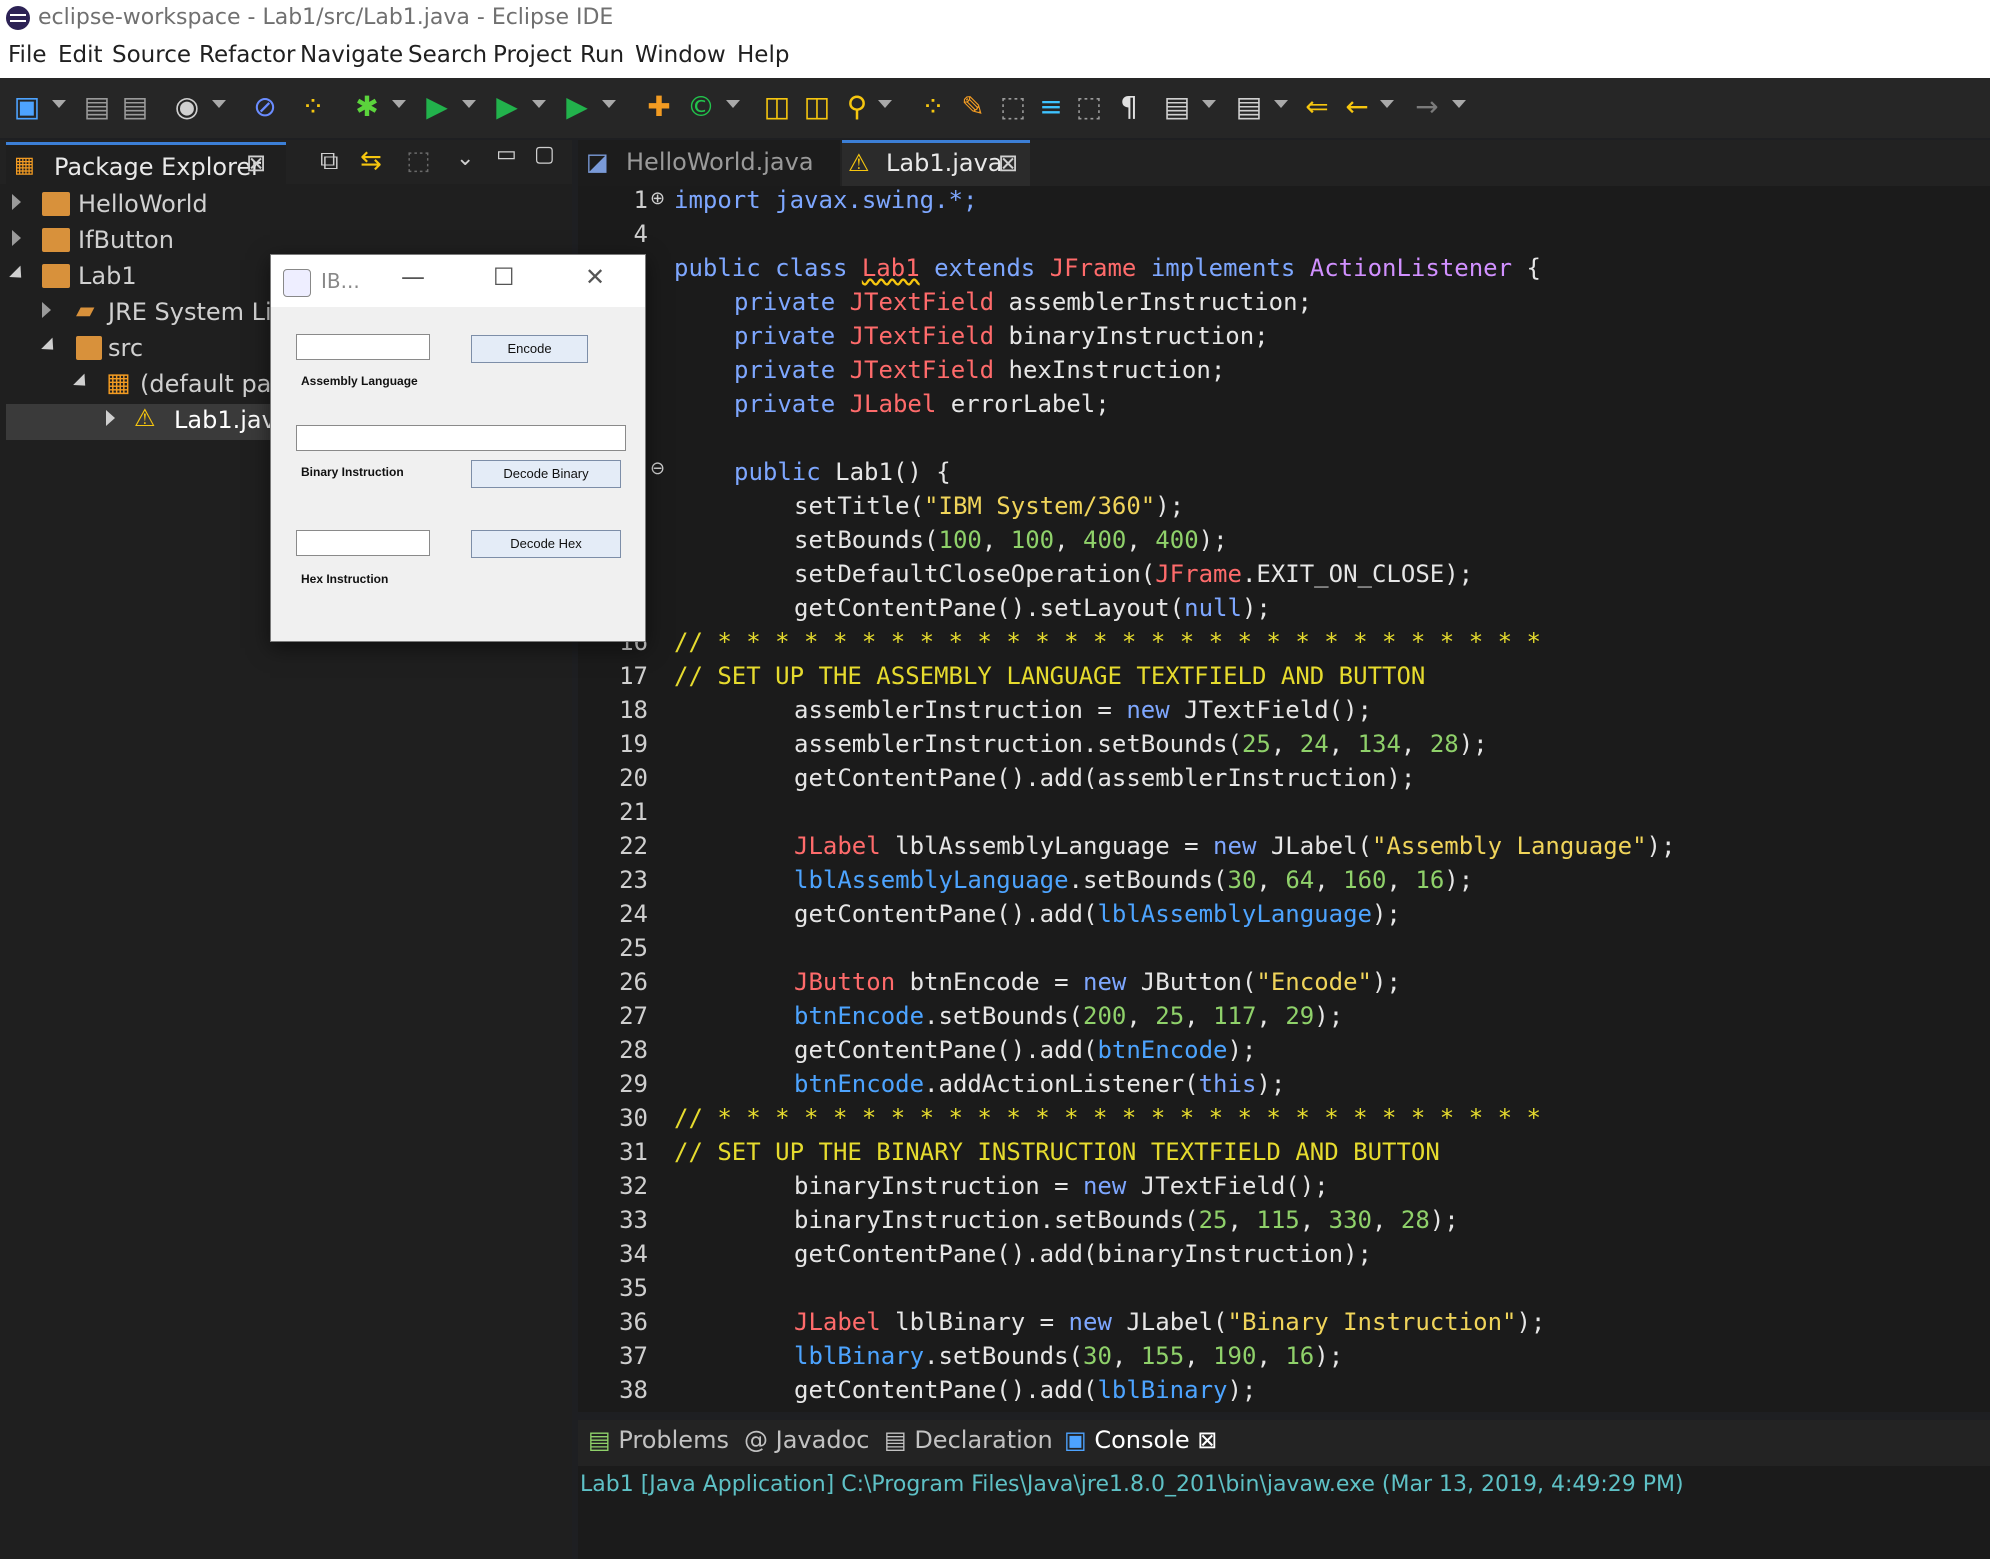 The width and height of the screenshot is (1990, 1559). I want to click on pilcrow-icon: ¶, so click(1129, 107).